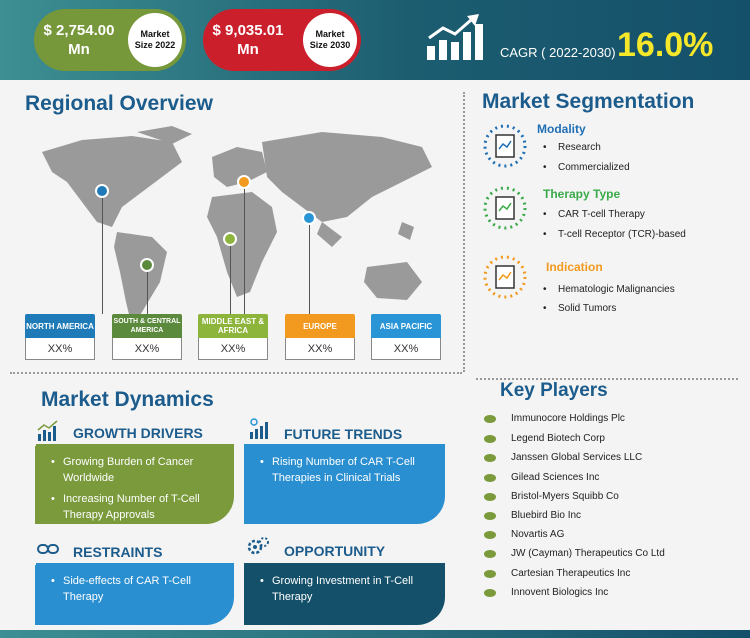 The width and height of the screenshot is (750, 638). What do you see at coordinates (561, 129) in the screenshot?
I see `segment-heading-modality: Modality` at bounding box center [561, 129].